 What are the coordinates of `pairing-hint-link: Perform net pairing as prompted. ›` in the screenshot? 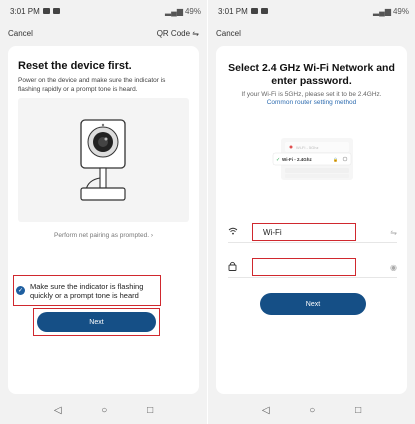 It's located at (103, 235).